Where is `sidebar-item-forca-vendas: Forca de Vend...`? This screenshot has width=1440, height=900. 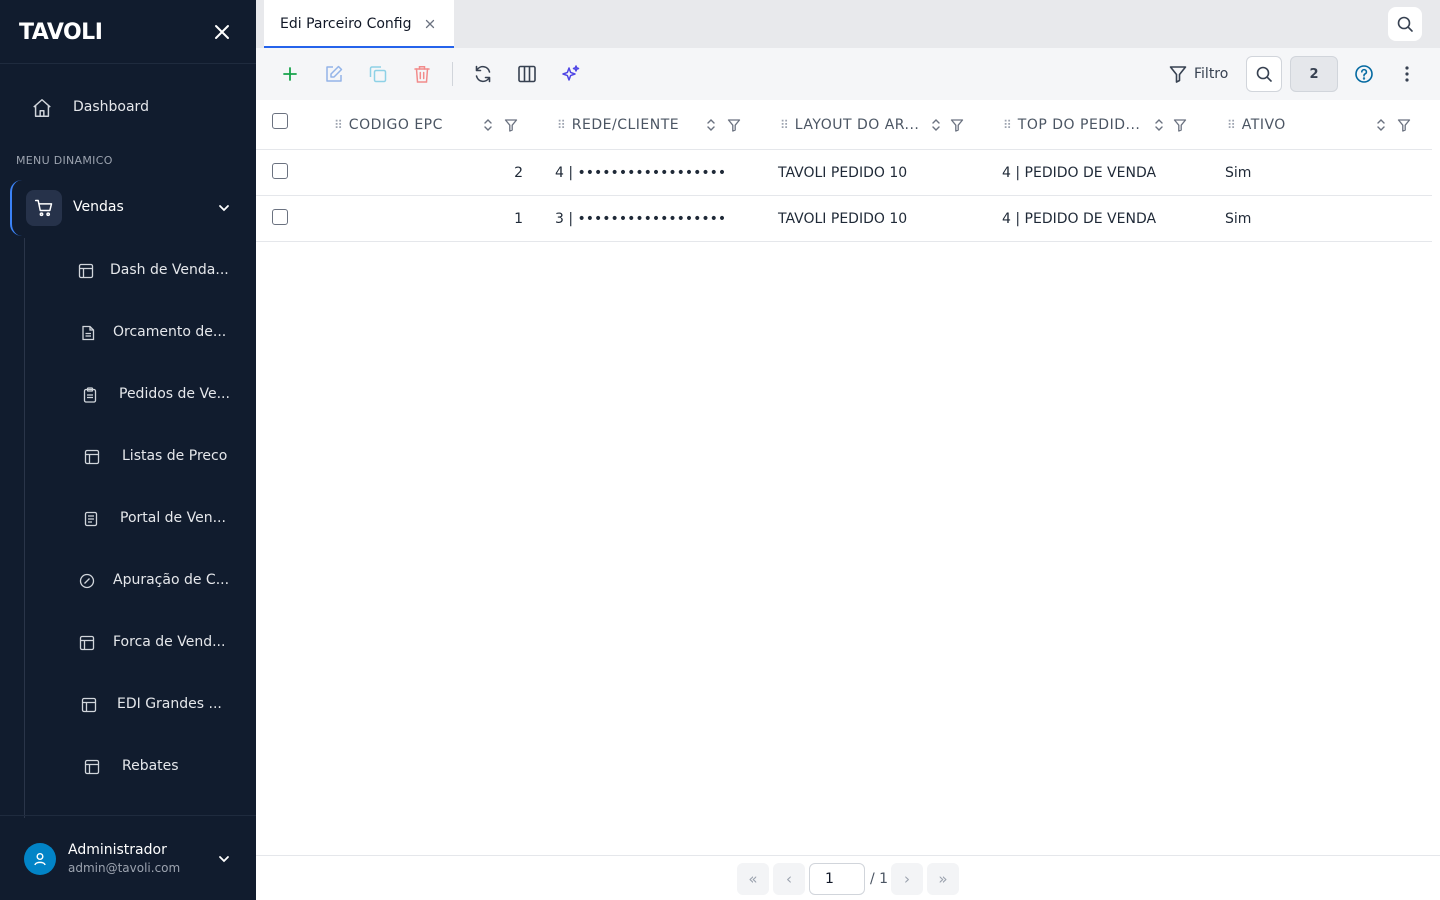 sidebar-item-forca-vendas: Forca de Vend... is located at coordinates (142, 642).